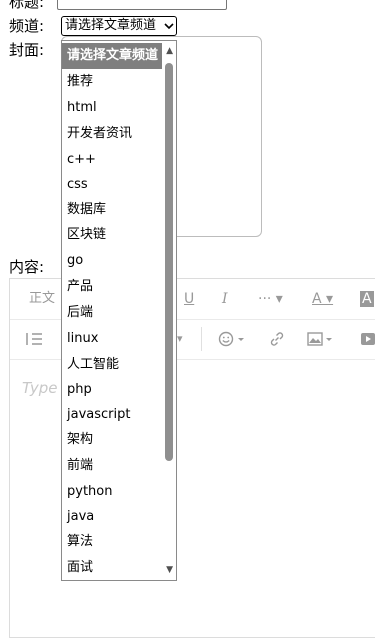 This screenshot has width=375, height=638. Describe the element at coordinates (112, 56) in the screenshot. I see `dropdown-option: 请选择文章频道` at that location.